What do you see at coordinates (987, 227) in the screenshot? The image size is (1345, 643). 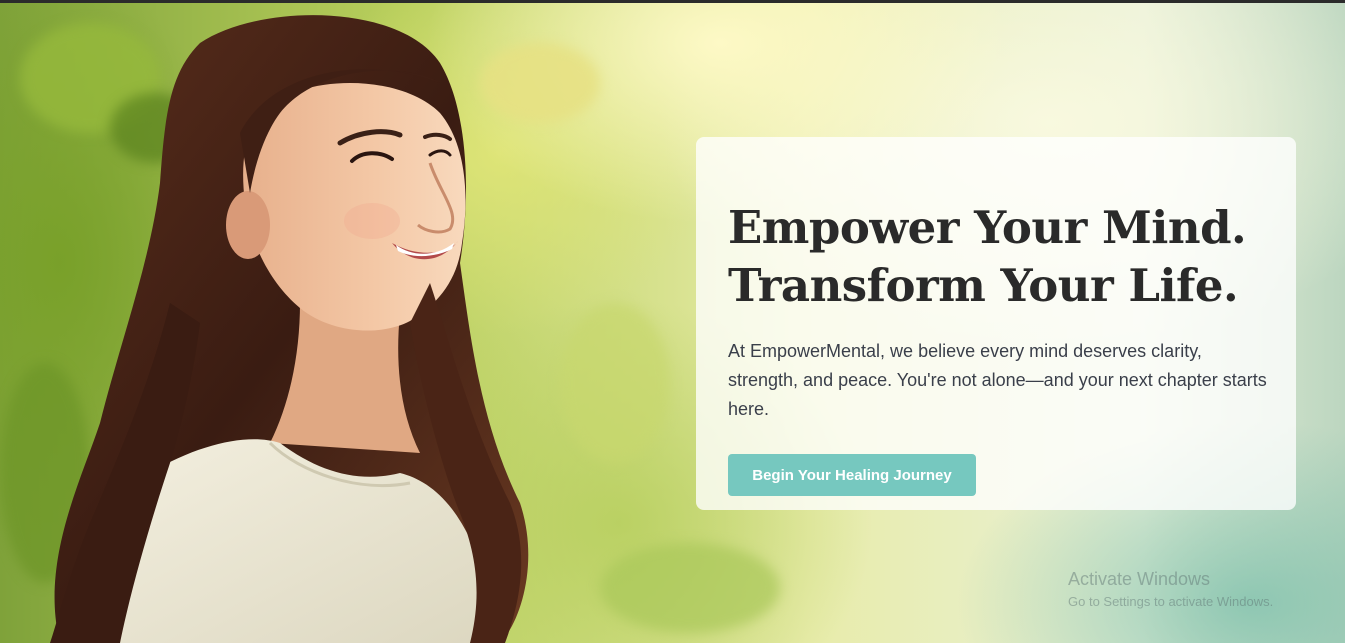 I see `headline-line-1: Empower Your Mind.` at bounding box center [987, 227].